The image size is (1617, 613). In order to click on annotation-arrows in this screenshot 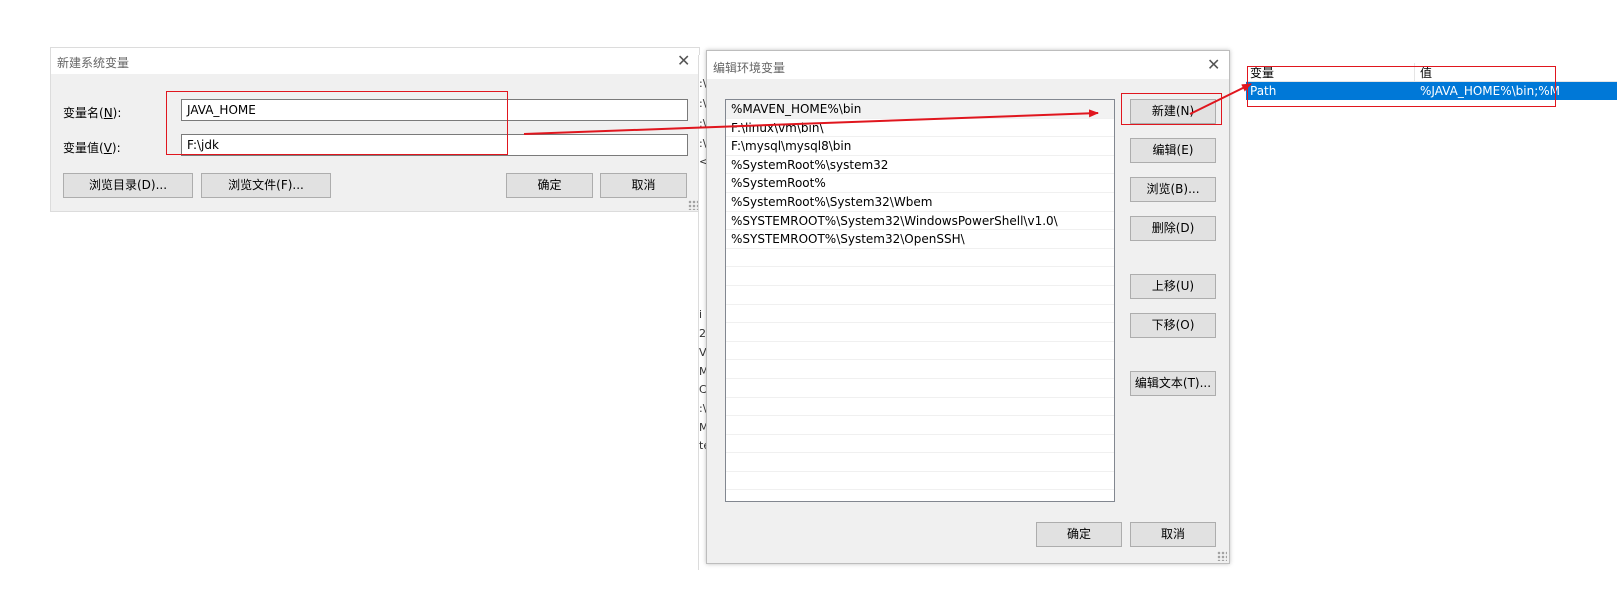, I will do `click(887, 109)`.